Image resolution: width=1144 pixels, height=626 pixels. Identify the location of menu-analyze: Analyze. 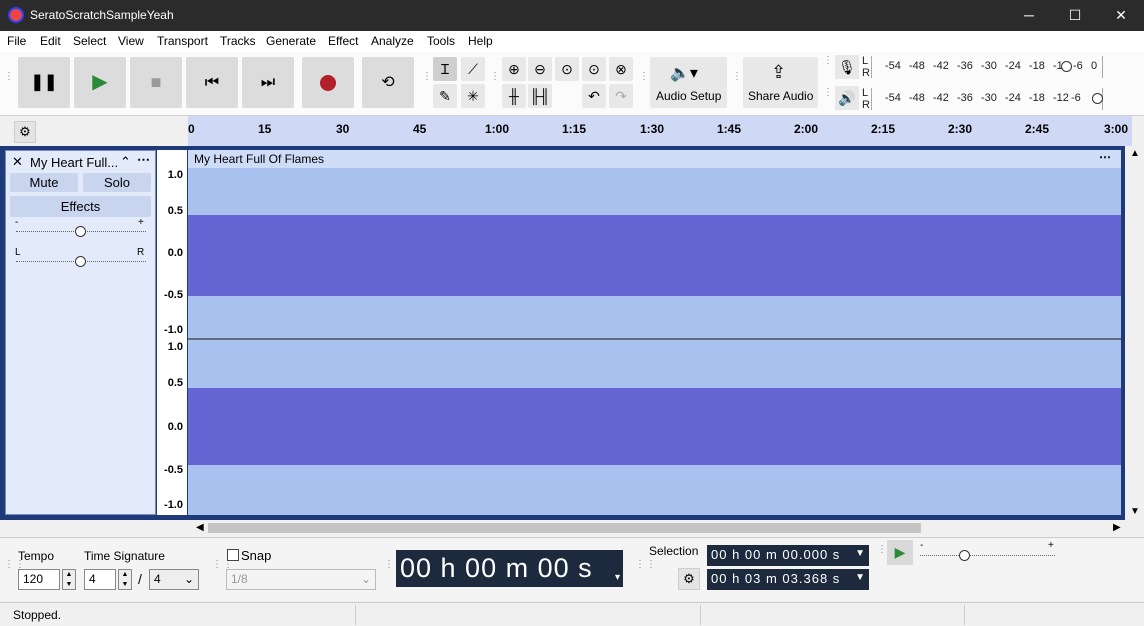
(392, 41).